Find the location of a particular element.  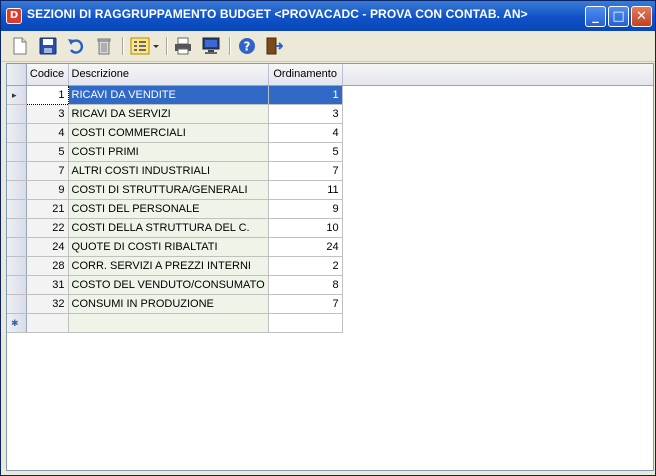

cell-ordinamento: 10 is located at coordinates (305, 228).